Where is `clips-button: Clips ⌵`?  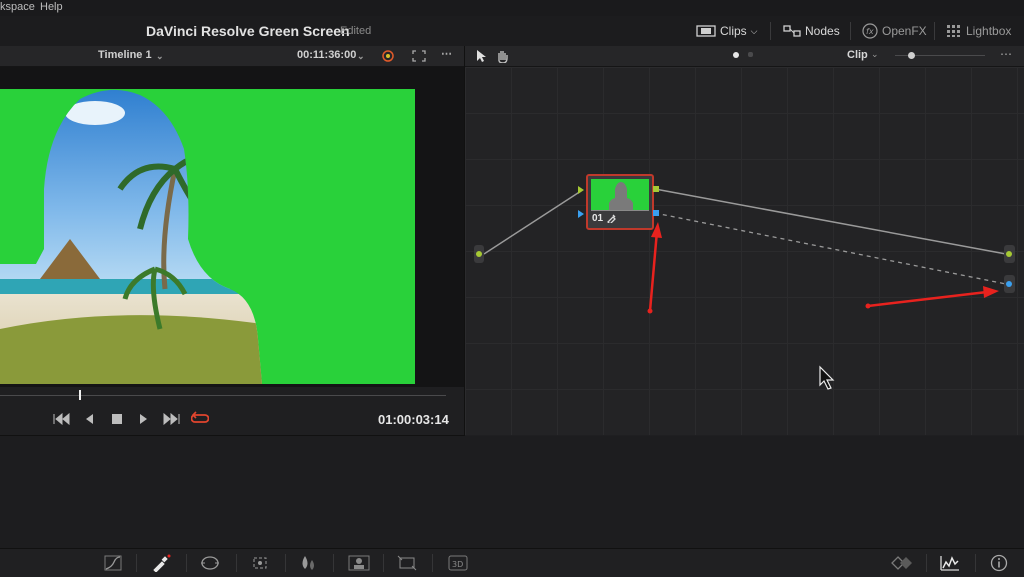 clips-button: Clips ⌵ is located at coordinates (727, 31).